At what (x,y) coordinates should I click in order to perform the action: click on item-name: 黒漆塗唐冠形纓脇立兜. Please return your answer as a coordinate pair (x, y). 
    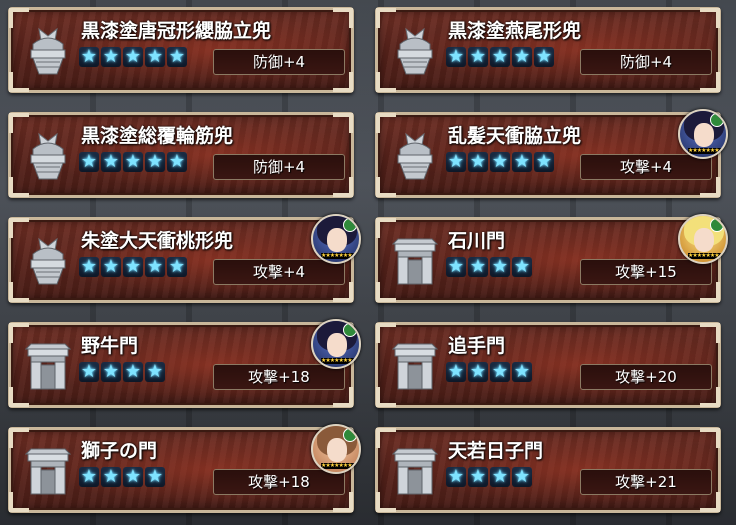
    Looking at the image, I should click on (176, 31).